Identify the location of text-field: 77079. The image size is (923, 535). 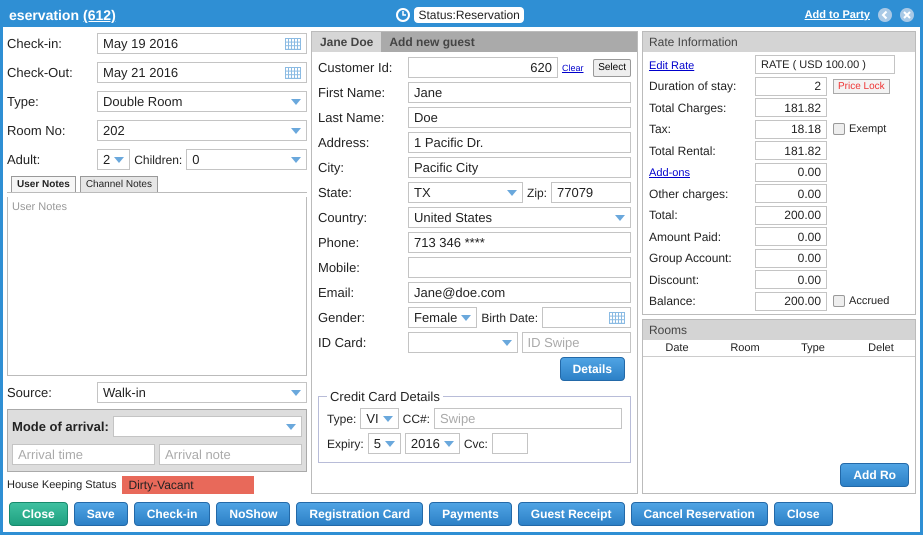
(591, 192).